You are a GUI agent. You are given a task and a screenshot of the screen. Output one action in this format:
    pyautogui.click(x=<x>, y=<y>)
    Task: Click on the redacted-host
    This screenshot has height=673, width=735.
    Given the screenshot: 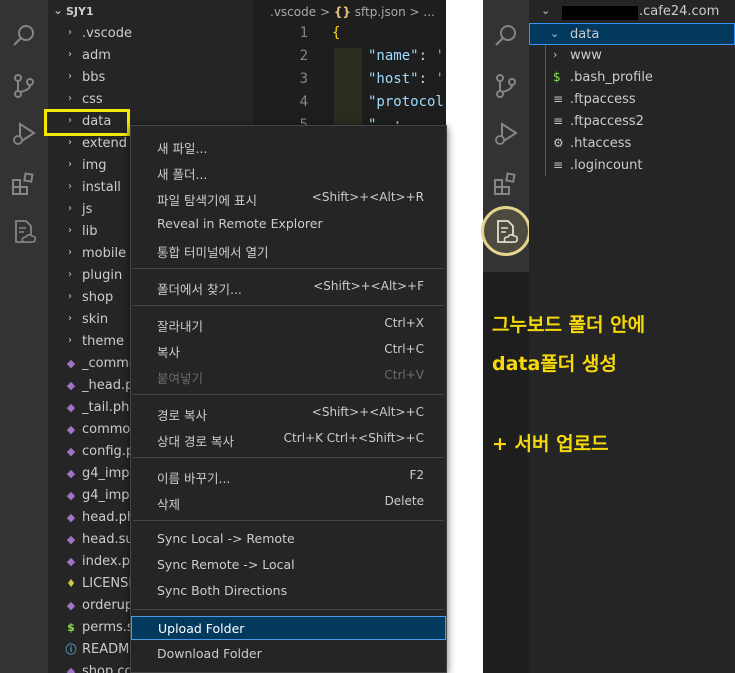 What is the action you would take?
    pyautogui.click(x=600, y=13)
    